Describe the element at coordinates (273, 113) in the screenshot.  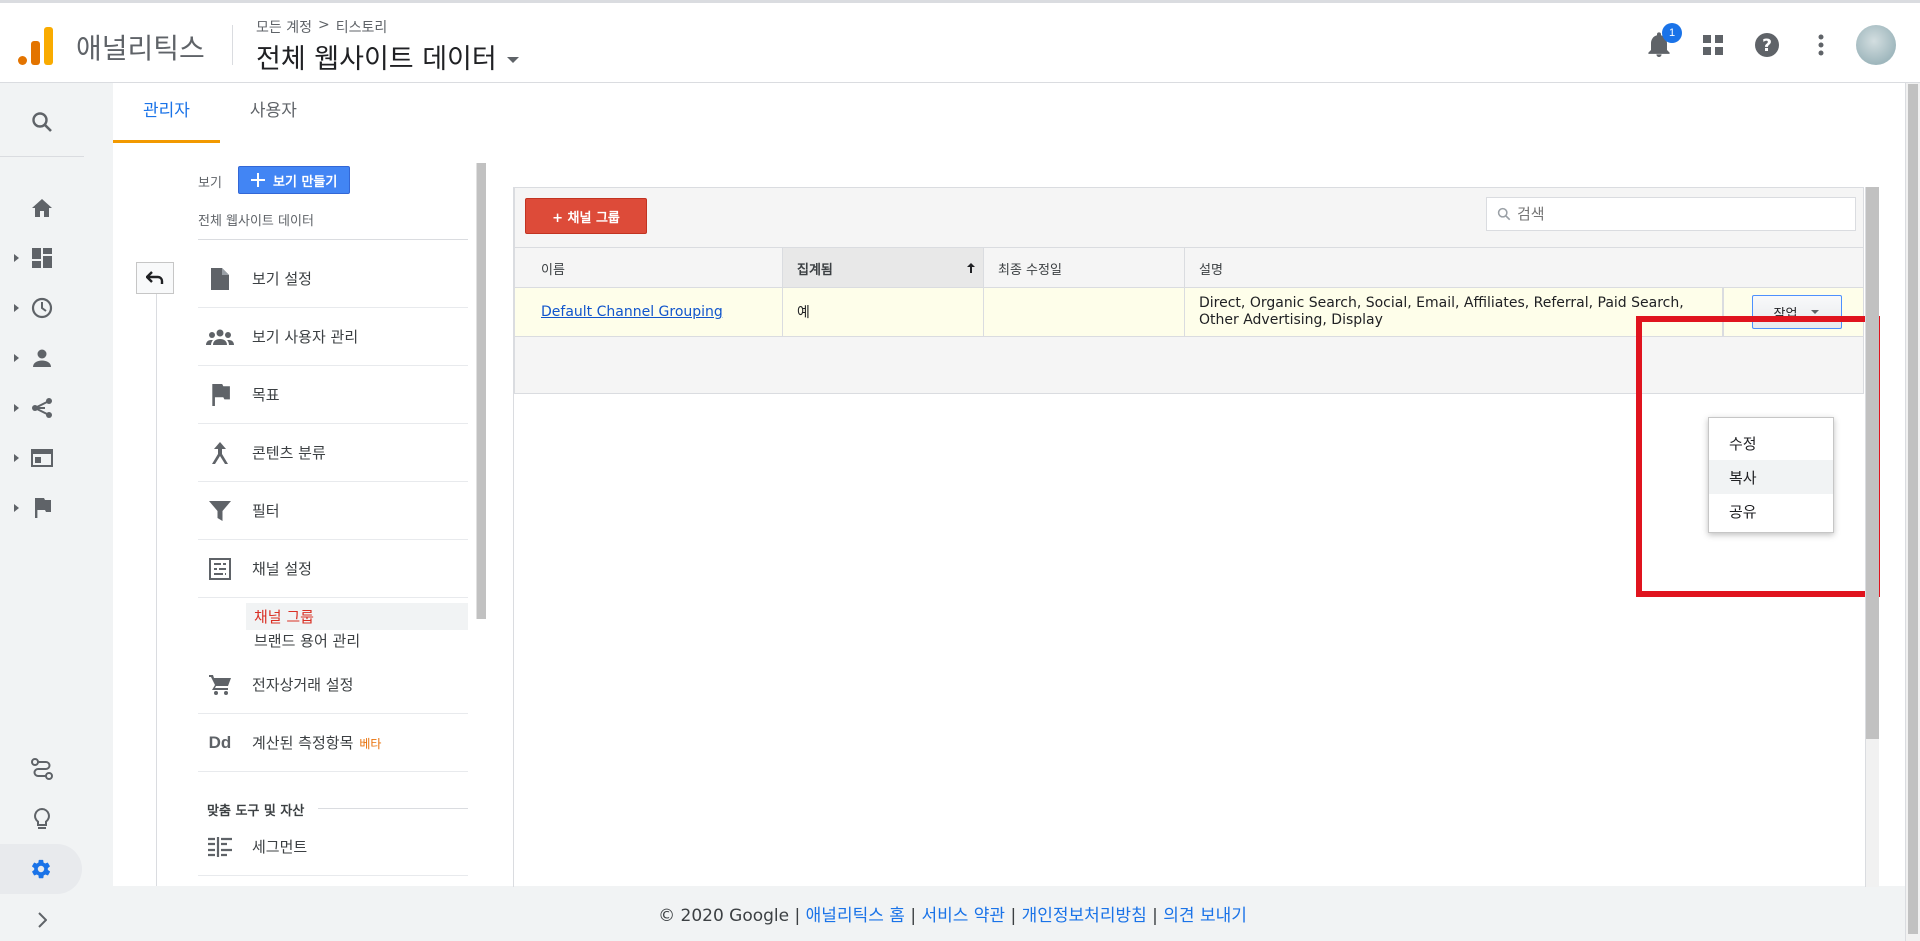
I see `tab-user: 사용자` at that location.